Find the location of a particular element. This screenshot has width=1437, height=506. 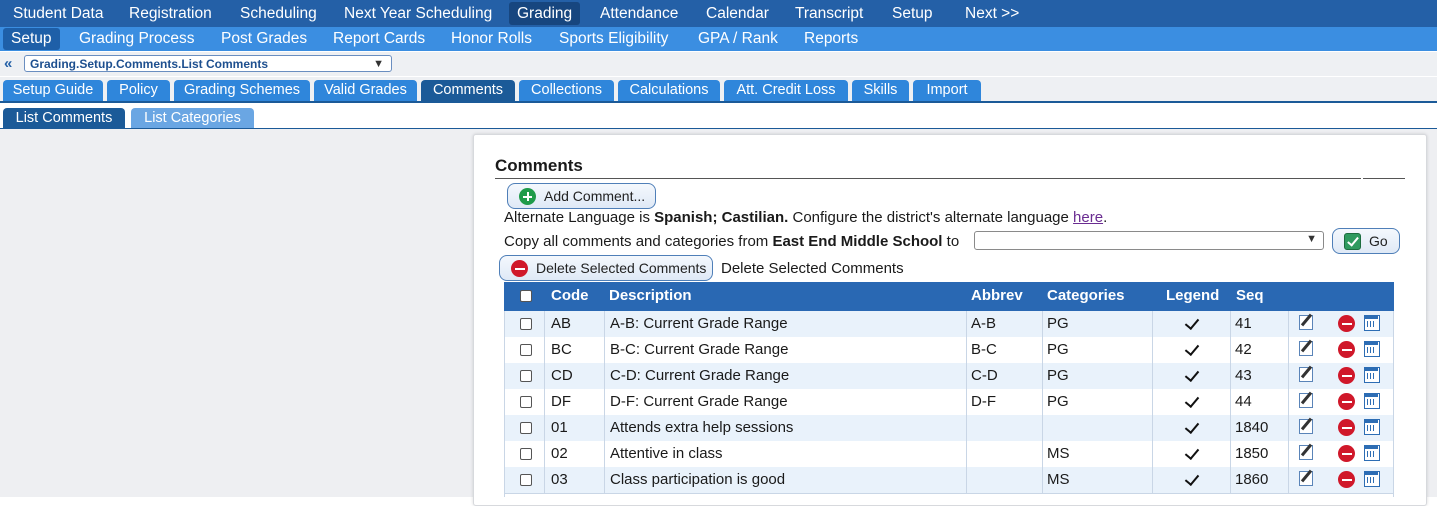

copy-prefix: Copy all comments and categories from is located at coordinates (638, 241).